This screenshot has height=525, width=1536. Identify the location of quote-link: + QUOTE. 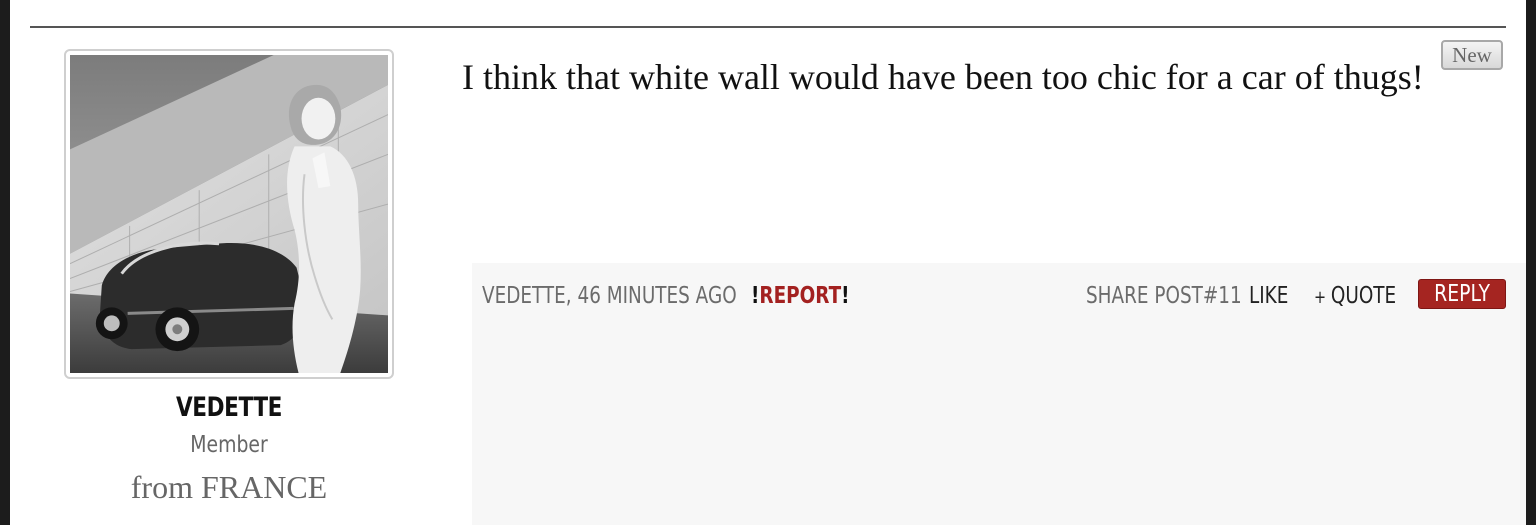
(1355, 297).